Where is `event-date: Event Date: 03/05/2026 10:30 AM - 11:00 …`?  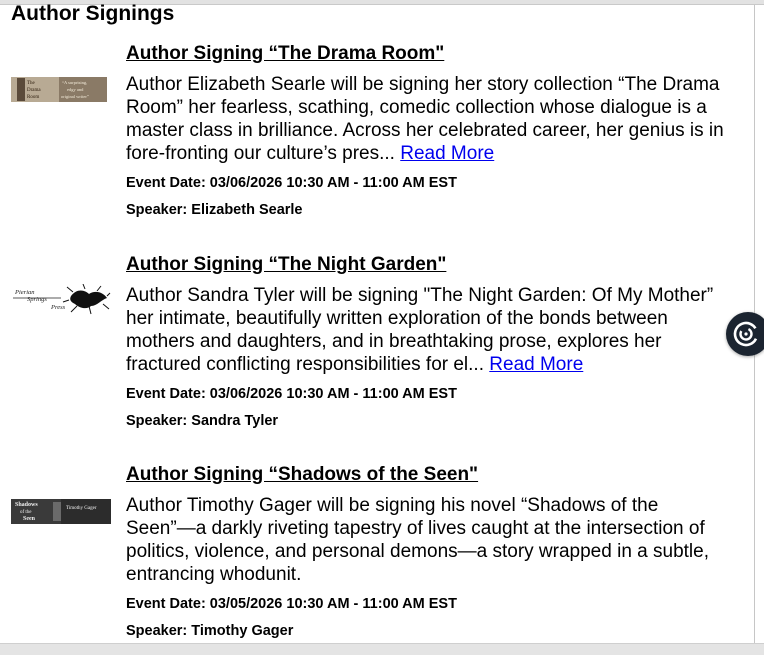
event-date: Event Date: 03/05/2026 10:30 AM - 11:00 … is located at coordinates (291, 604).